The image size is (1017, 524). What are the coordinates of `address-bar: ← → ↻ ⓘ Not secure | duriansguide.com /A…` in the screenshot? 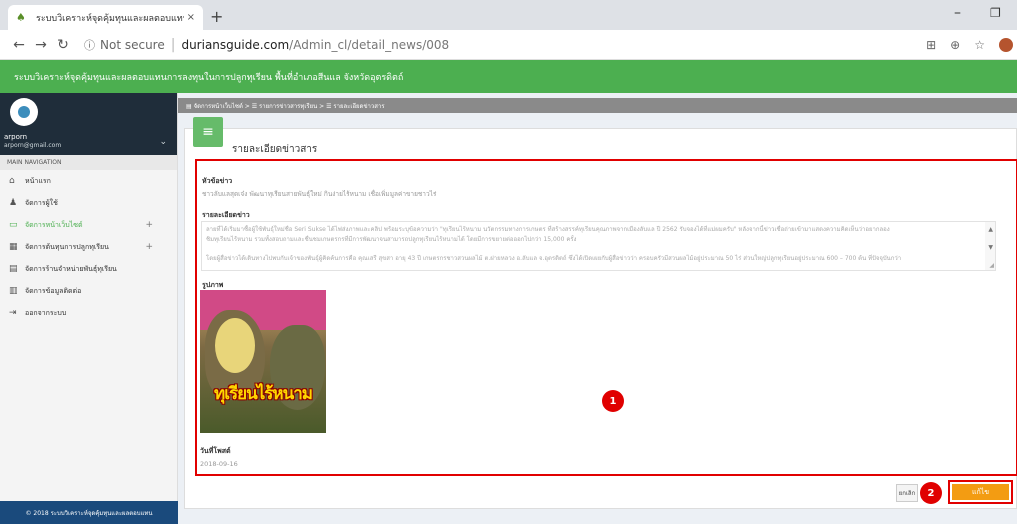 It's located at (508, 45).